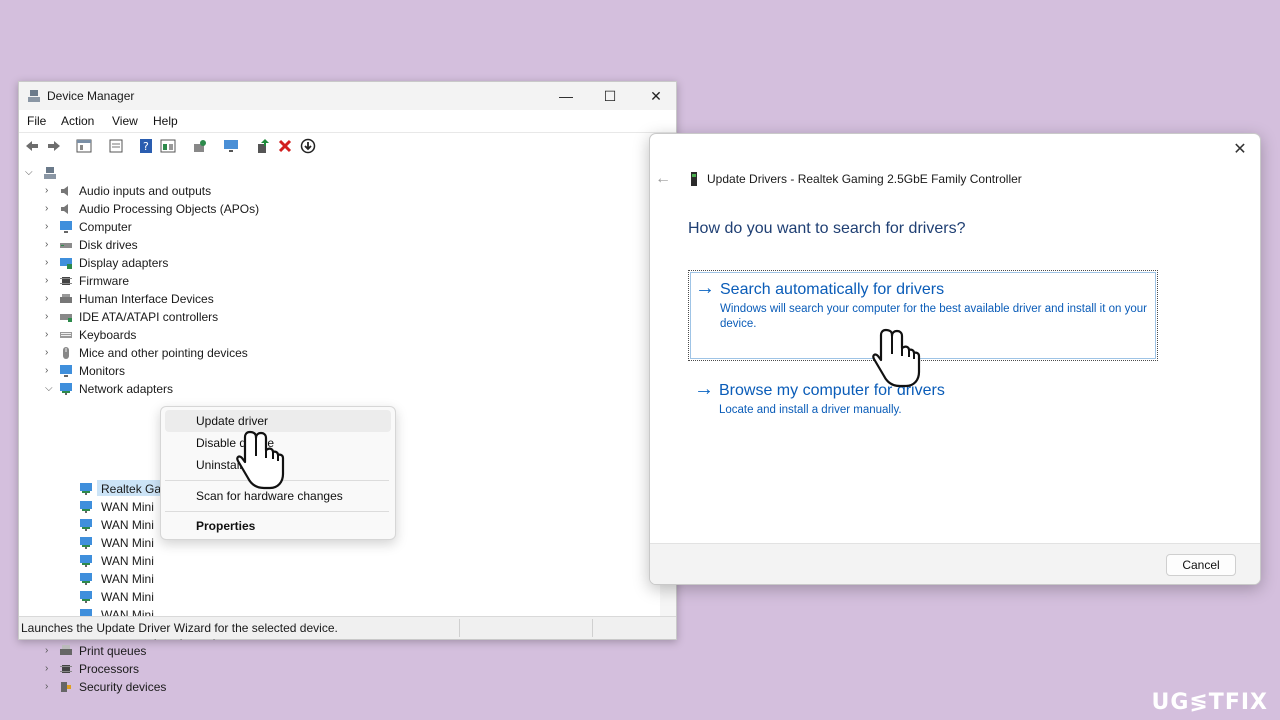 This screenshot has height=720, width=1280. Describe the element at coordinates (285, 146) in the screenshot. I see `uninstall-icon` at that location.